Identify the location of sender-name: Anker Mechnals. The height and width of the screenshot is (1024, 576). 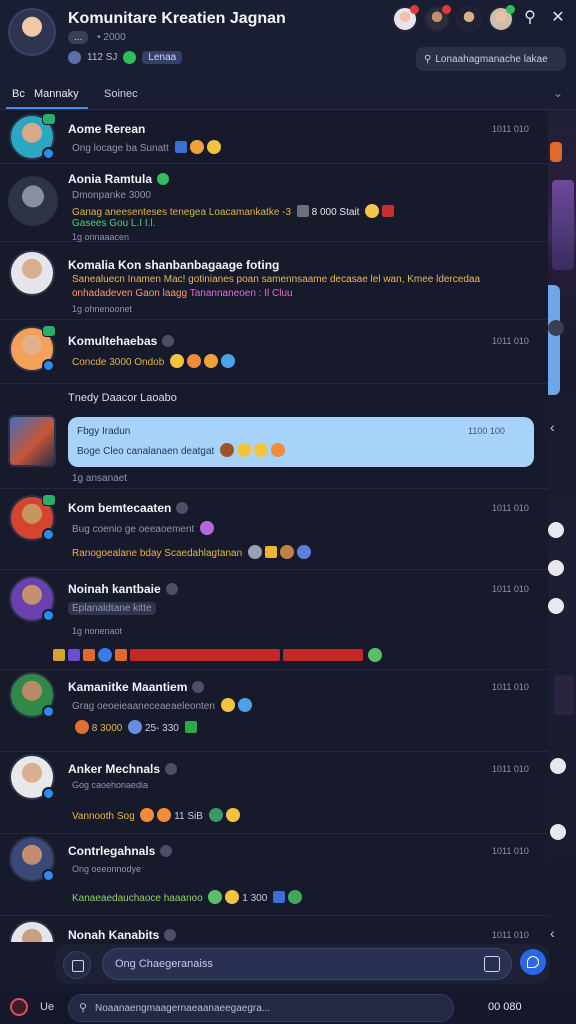
(123, 769).